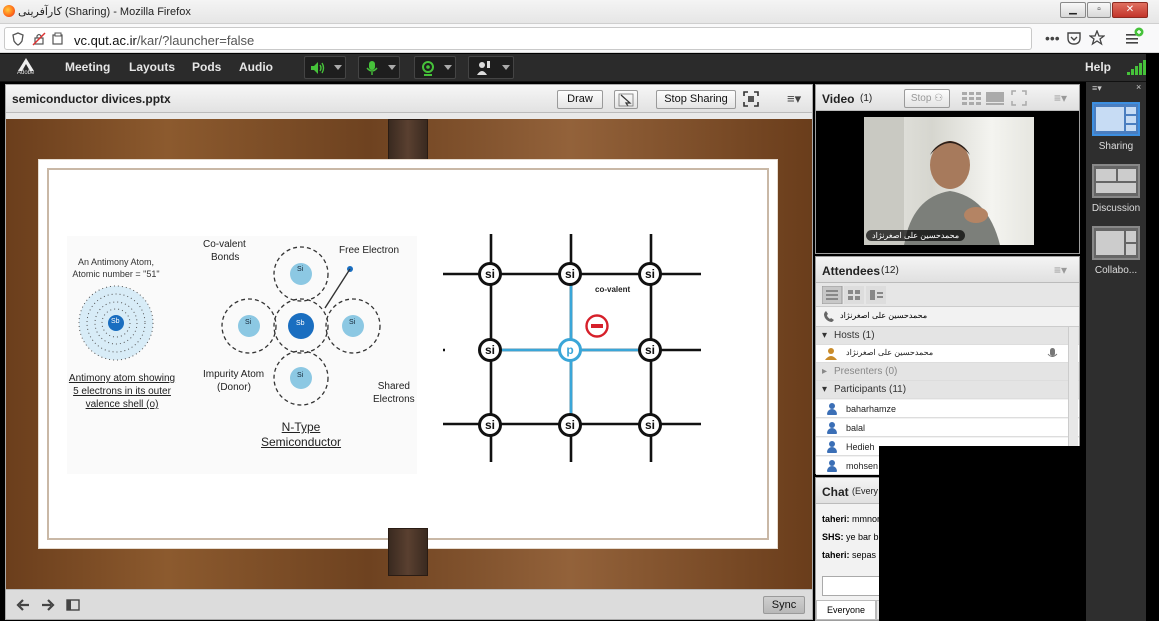 This screenshot has height=621, width=1159. Describe the element at coordinates (248, 322) in the screenshot. I see `si-label-left: Si` at that location.